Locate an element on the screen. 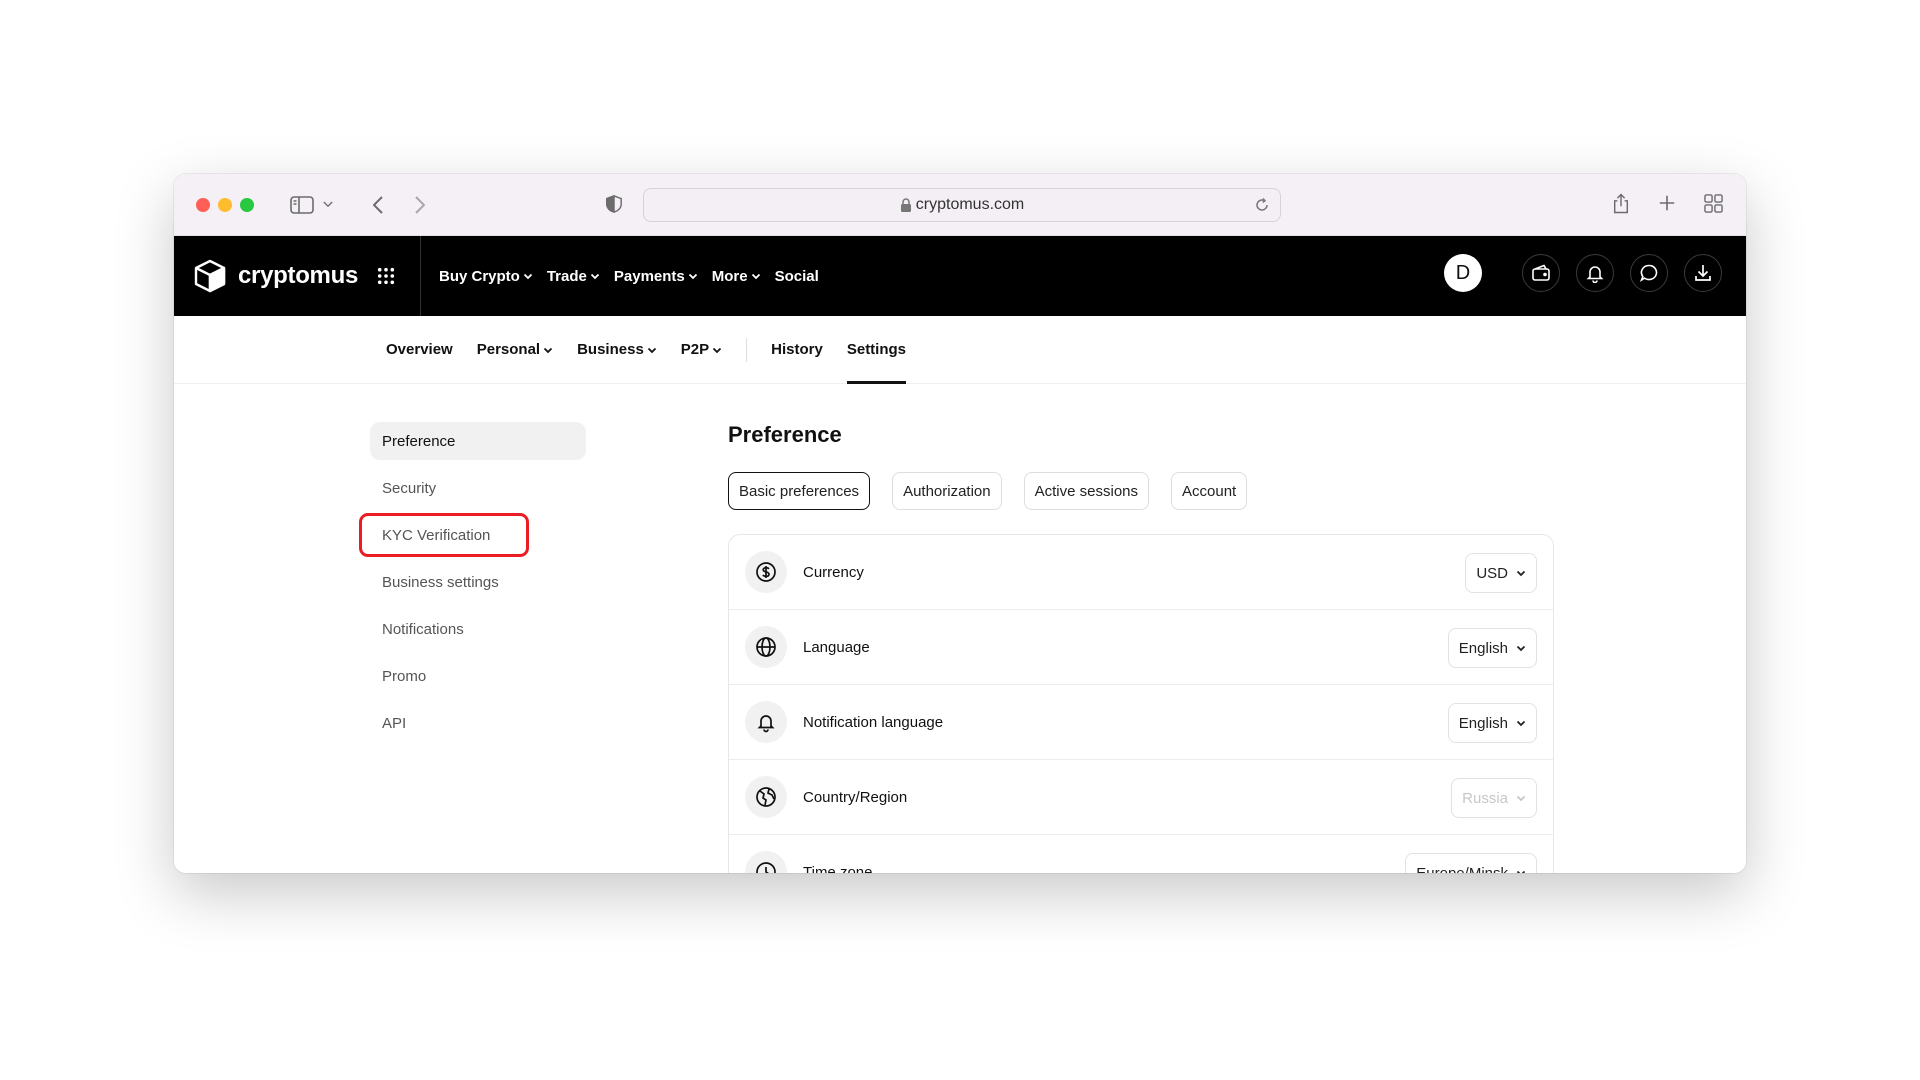 The width and height of the screenshot is (1920, 1080). select-value: Europe/Minsk is located at coordinates (1462, 869).